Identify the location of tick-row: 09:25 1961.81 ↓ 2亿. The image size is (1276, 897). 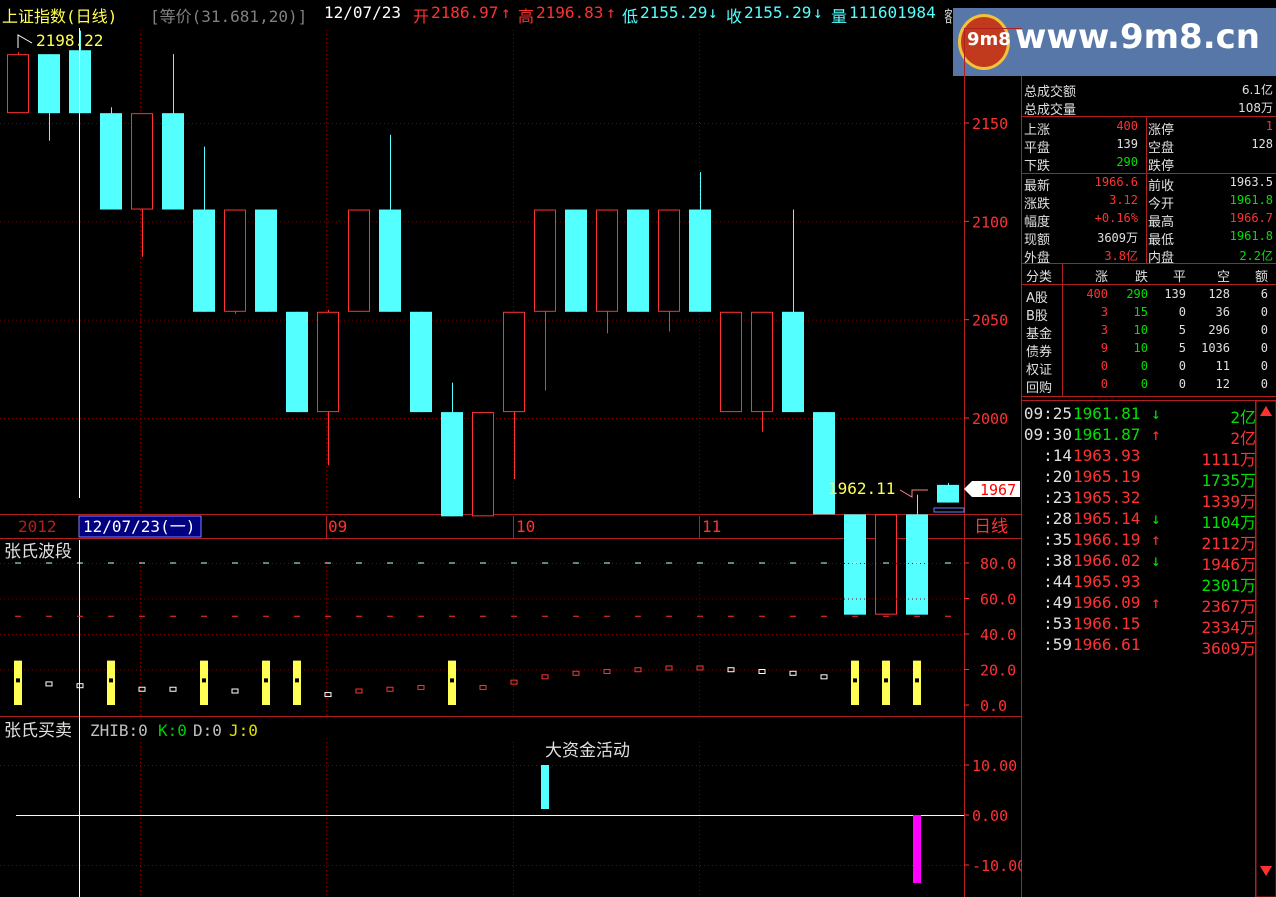
(1139, 415).